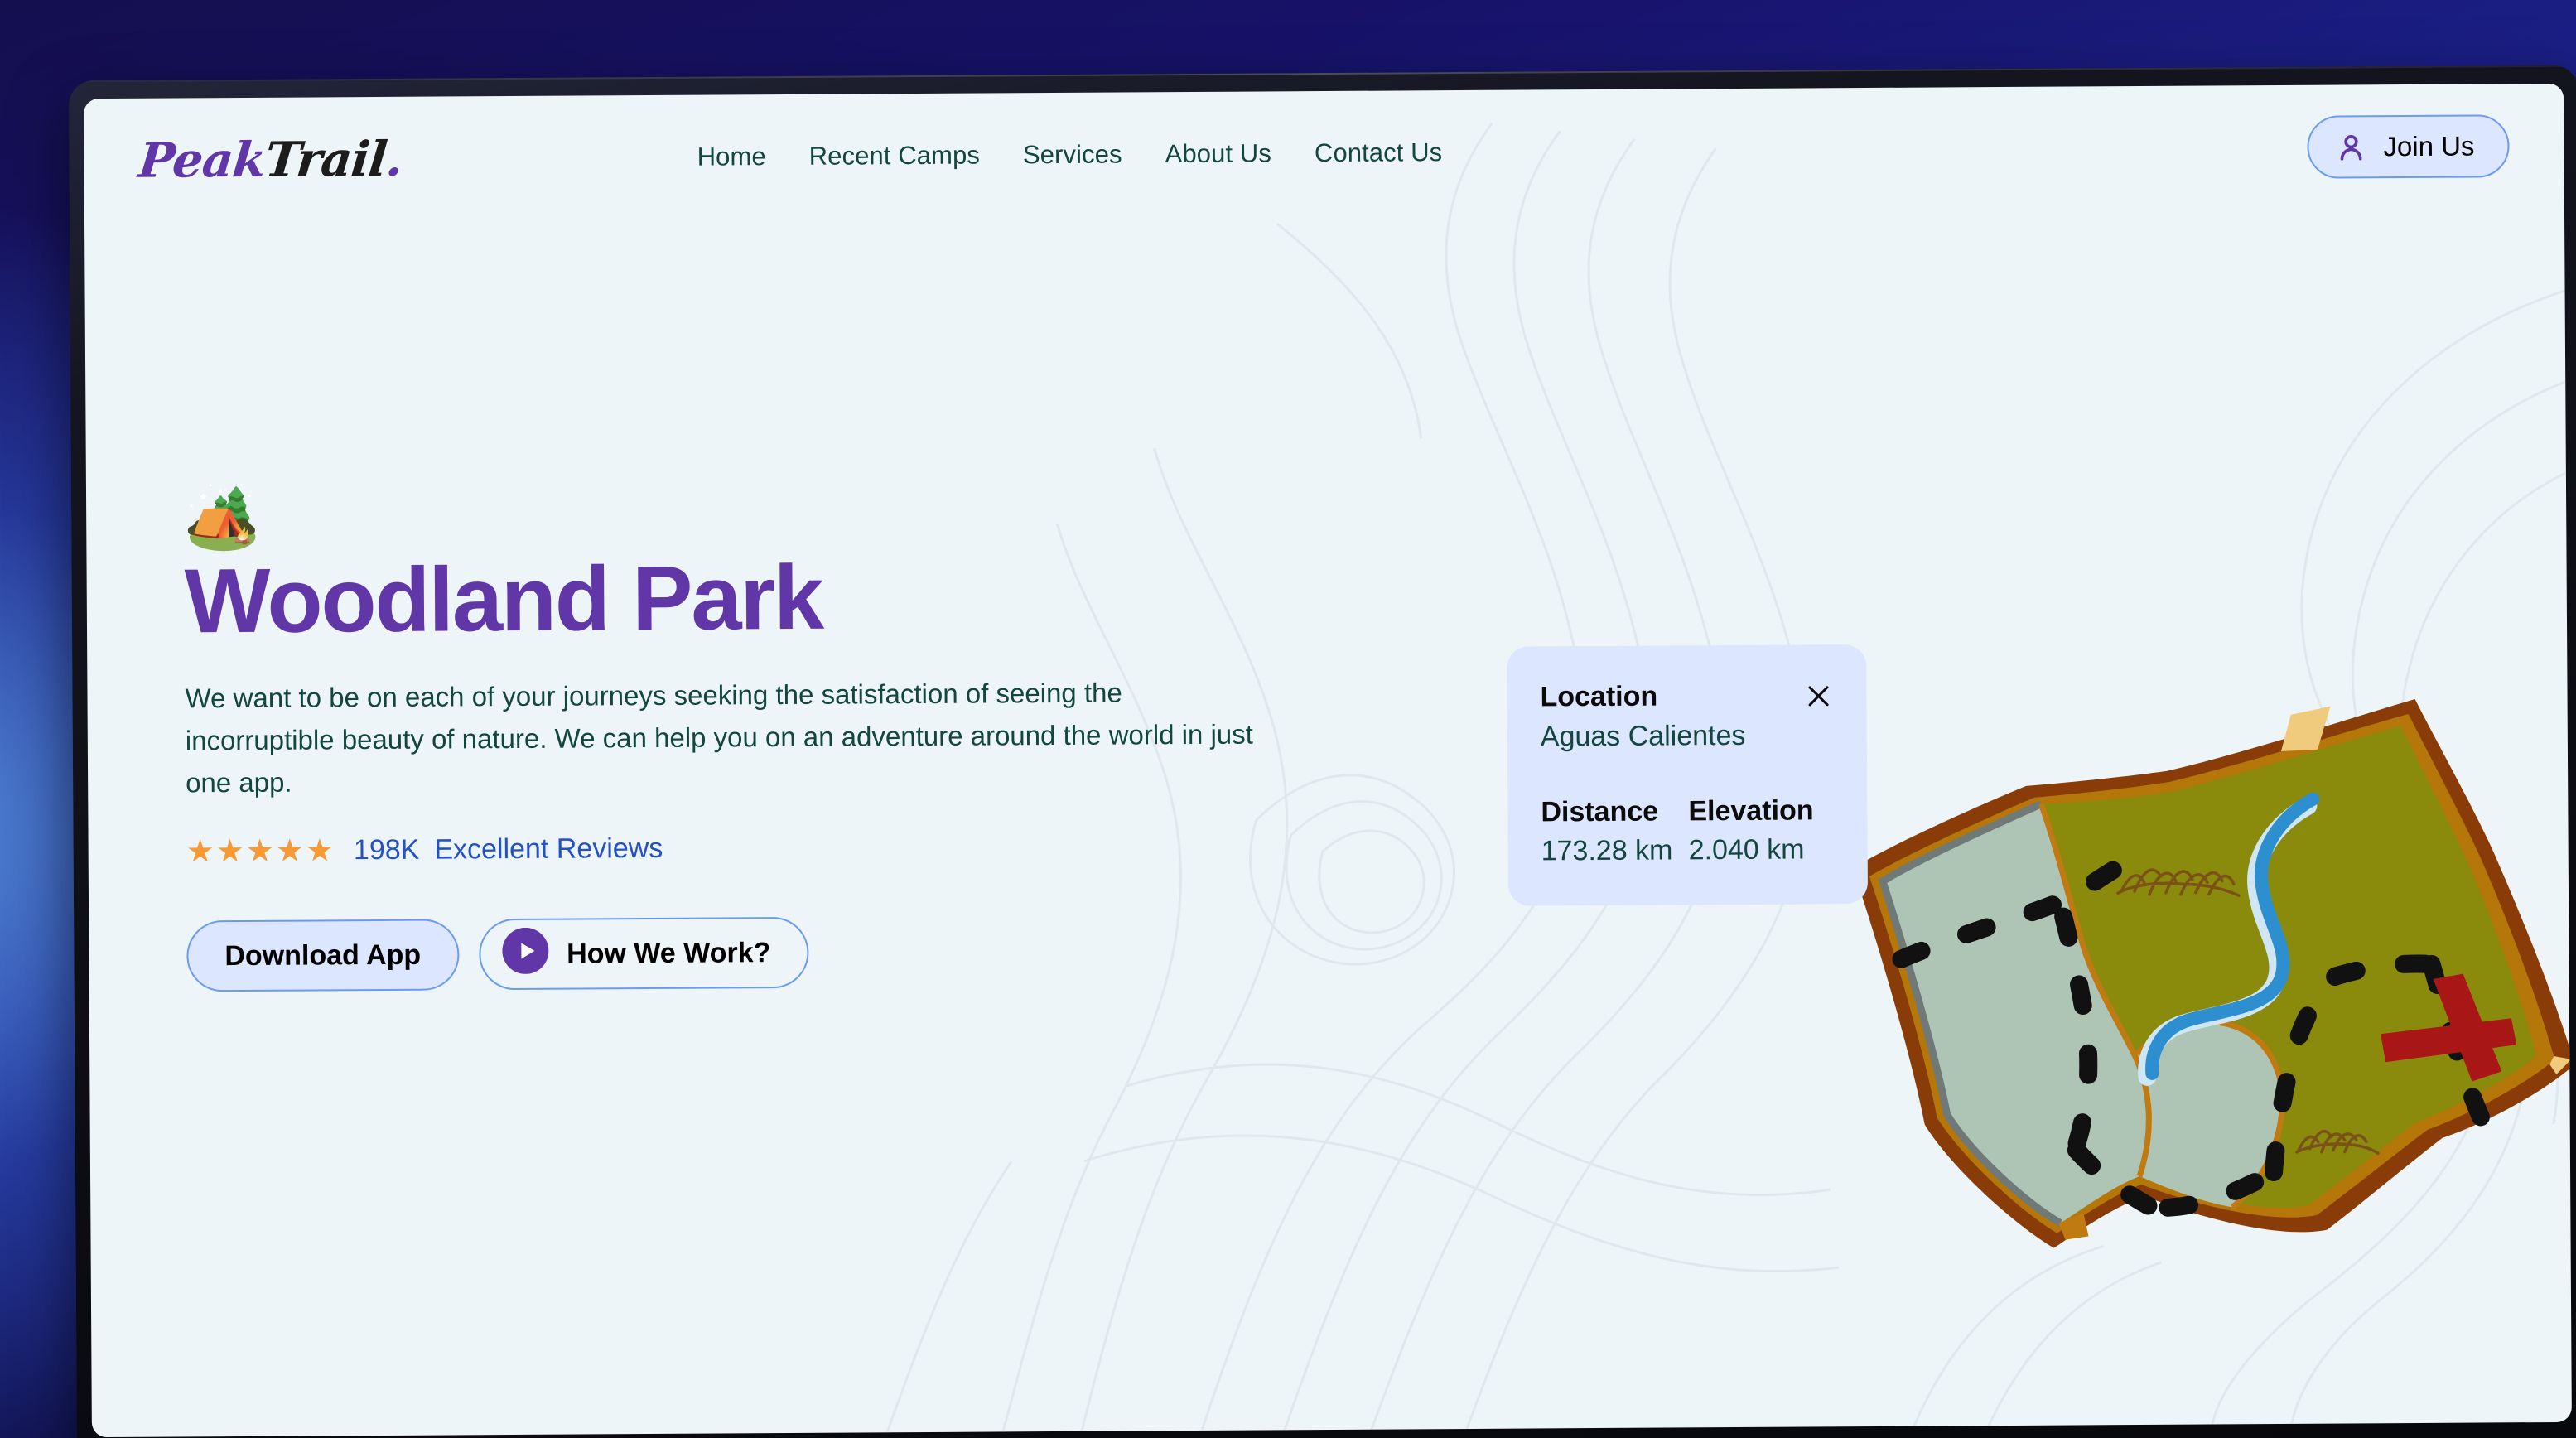 Image resolution: width=2576 pixels, height=1438 pixels. I want to click on user-icon, so click(2350, 146).